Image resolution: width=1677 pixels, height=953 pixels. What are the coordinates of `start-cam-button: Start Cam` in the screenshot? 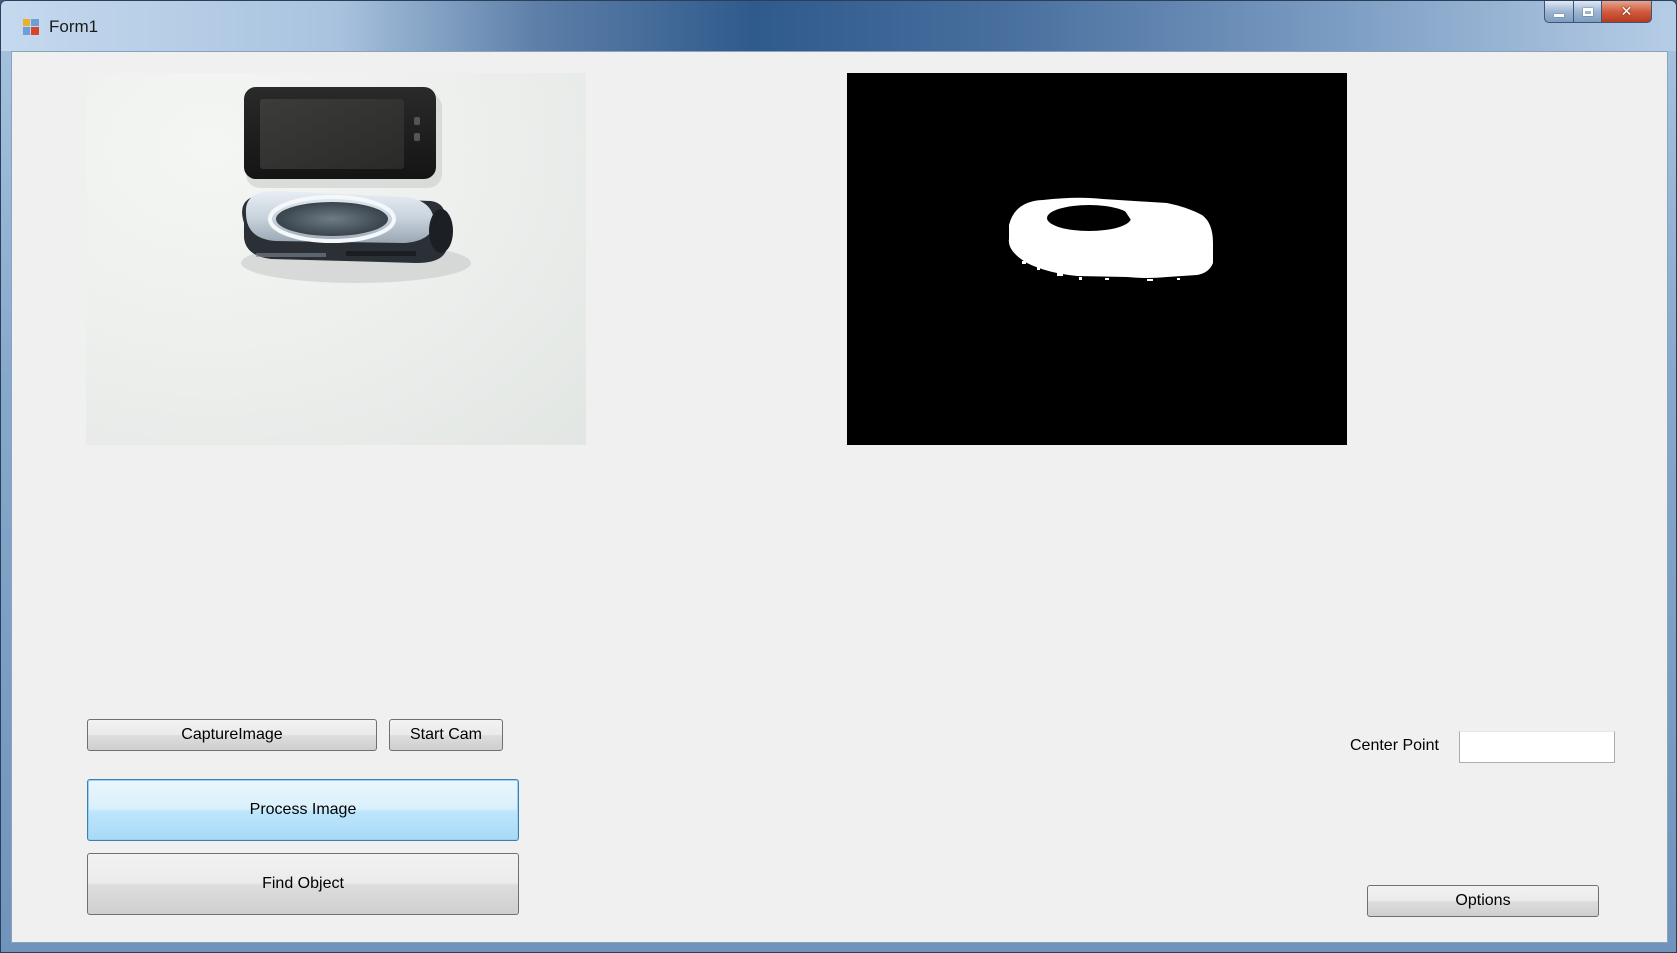 It's located at (446, 735).